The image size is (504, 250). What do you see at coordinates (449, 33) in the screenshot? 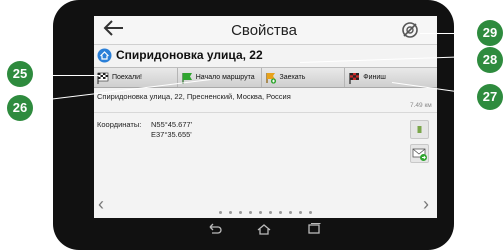
I see `callout-29-line` at bounding box center [449, 33].